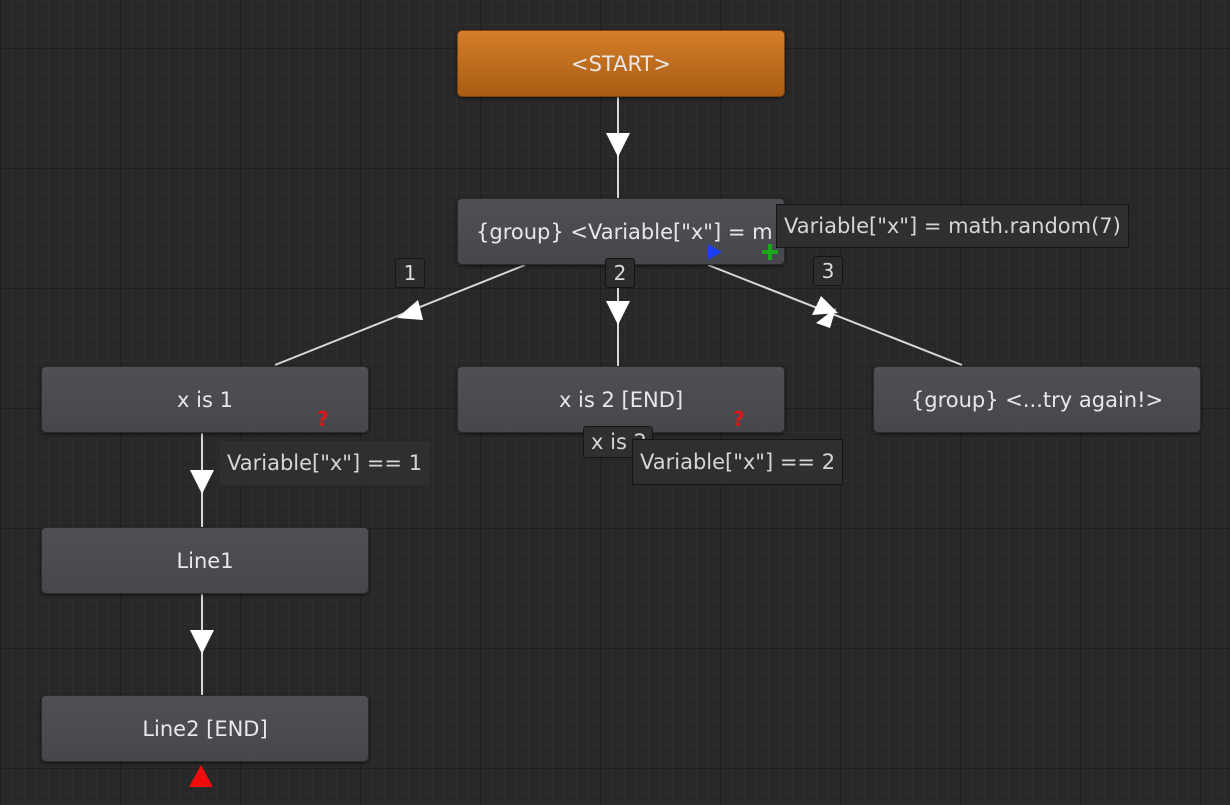  What do you see at coordinates (828, 271) in the screenshot?
I see `branch-label-3: 3` at bounding box center [828, 271].